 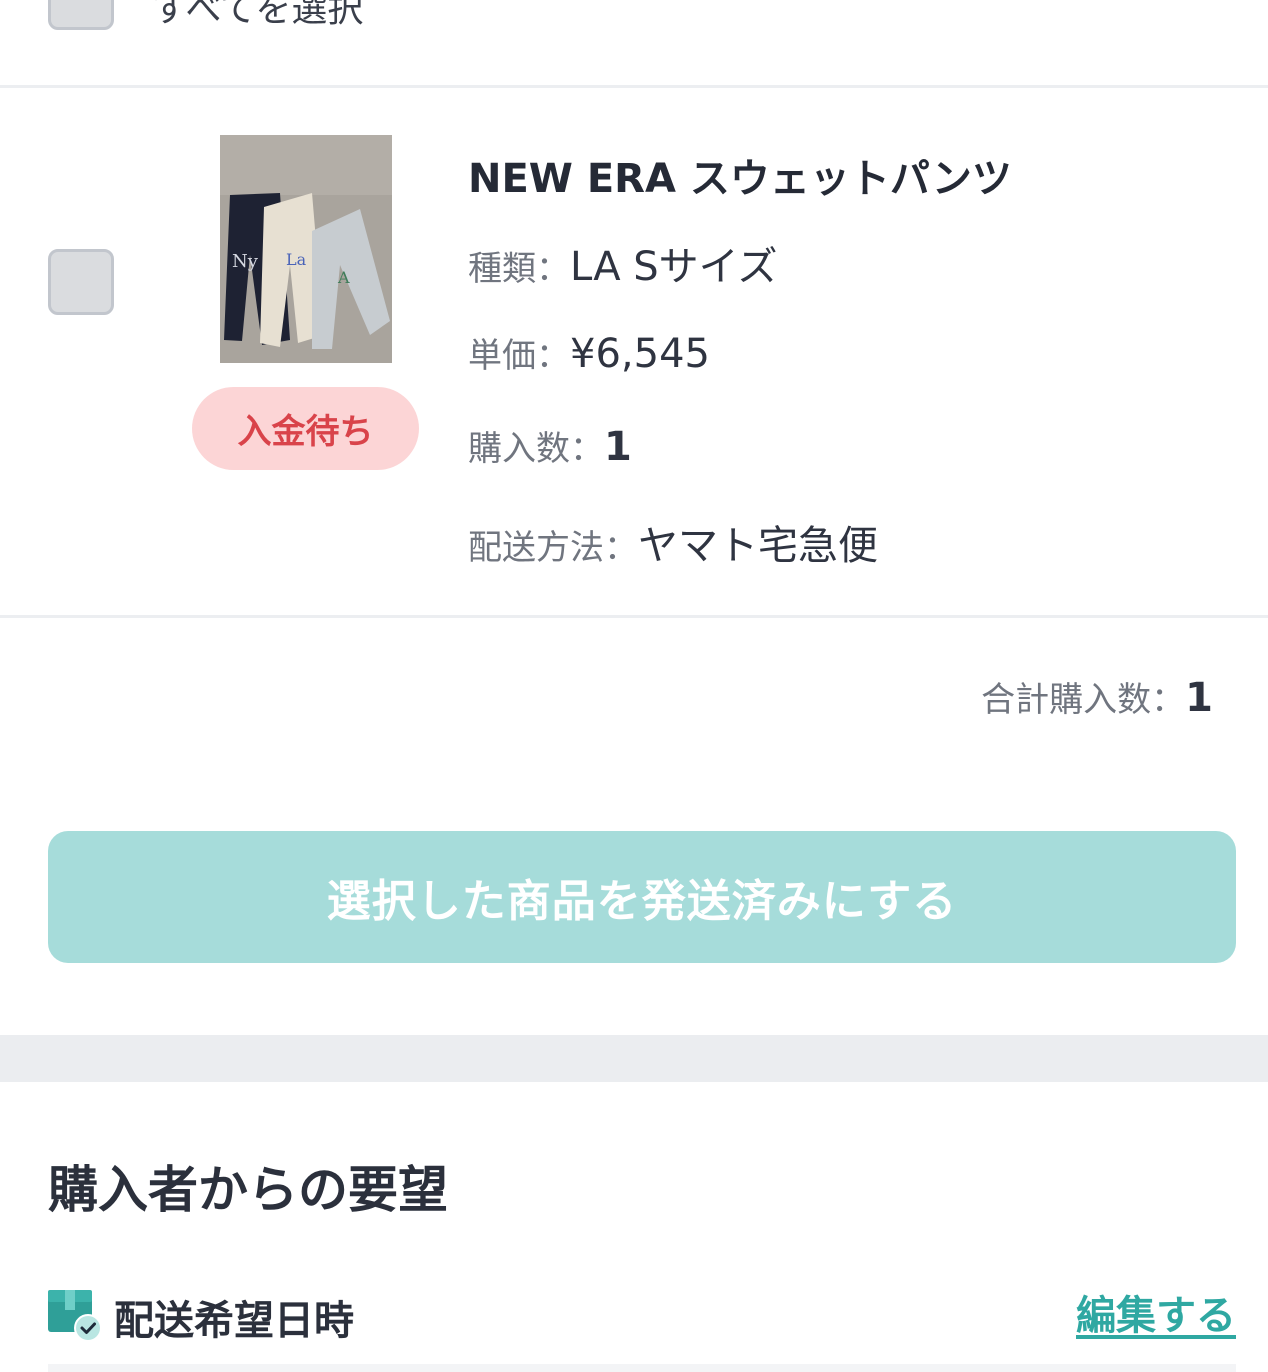 What do you see at coordinates (553, 548) in the screenshot?
I see `detail-label: 配送方法：` at bounding box center [553, 548].